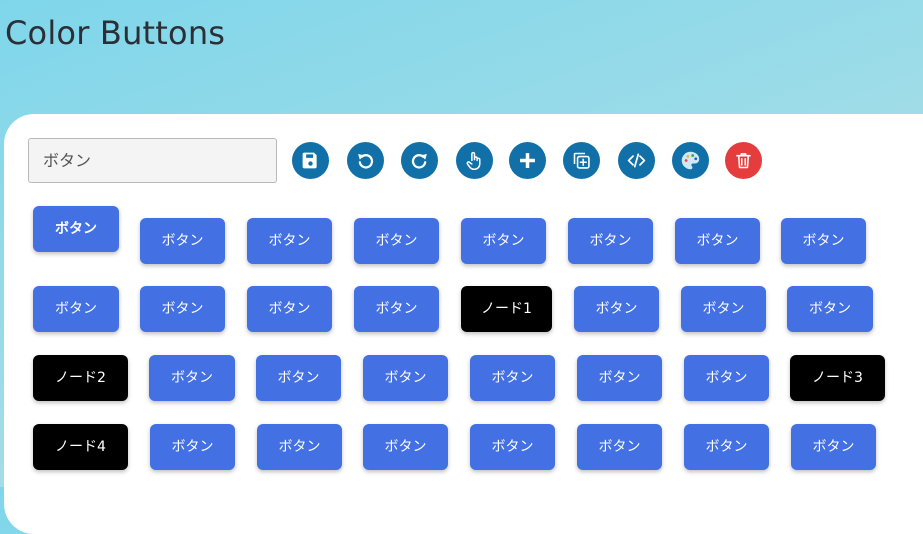  What do you see at coordinates (837, 378) in the screenshot?
I see `node-button: ノード3` at bounding box center [837, 378].